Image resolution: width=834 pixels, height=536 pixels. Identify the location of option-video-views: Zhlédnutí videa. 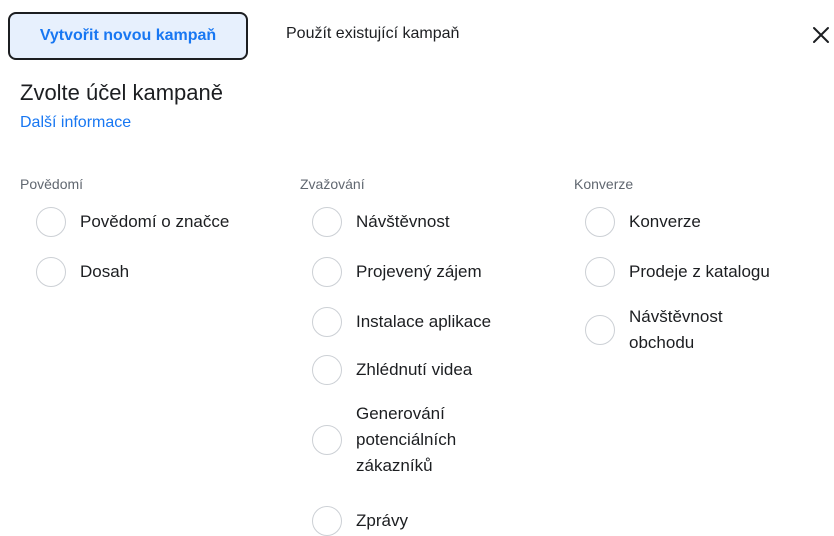
(392, 370).